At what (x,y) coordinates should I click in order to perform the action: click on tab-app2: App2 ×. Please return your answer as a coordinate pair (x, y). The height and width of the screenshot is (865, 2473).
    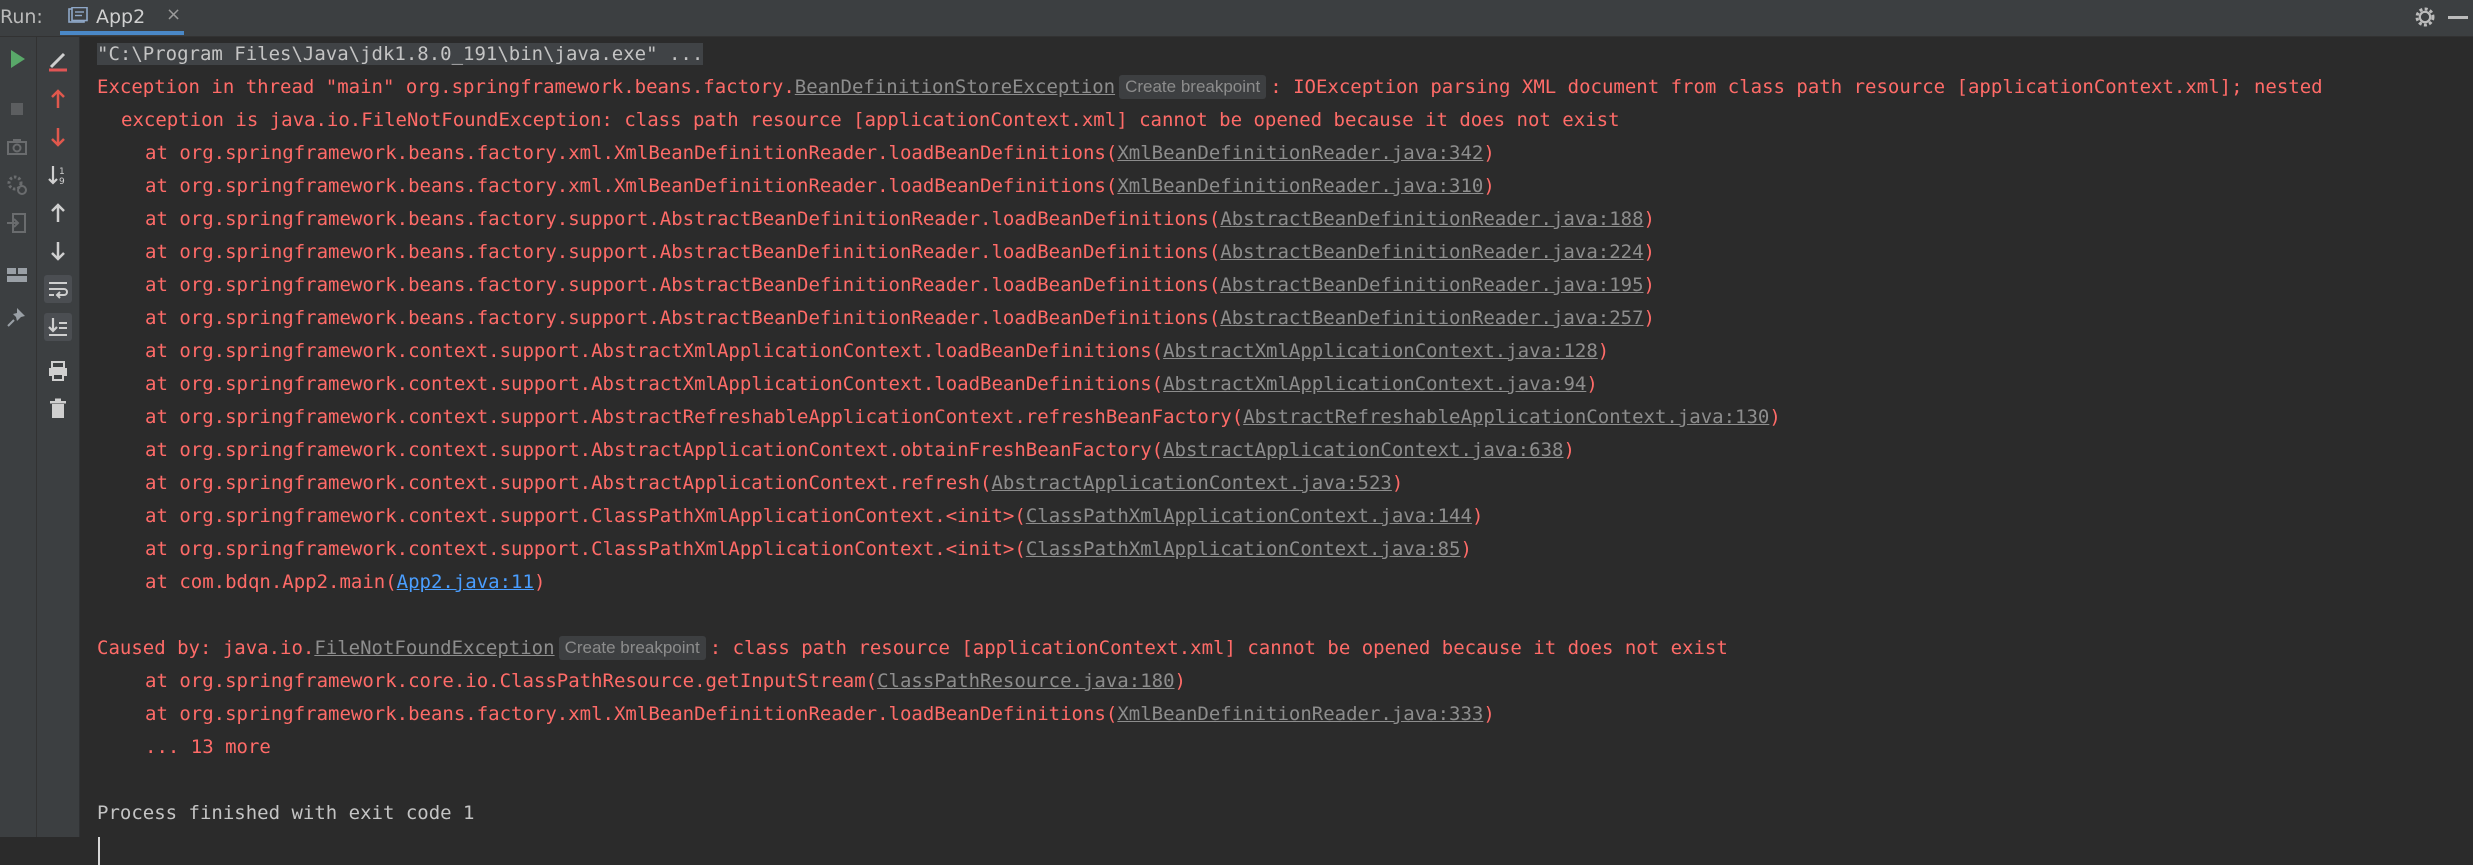
    Looking at the image, I should click on (122, 17).